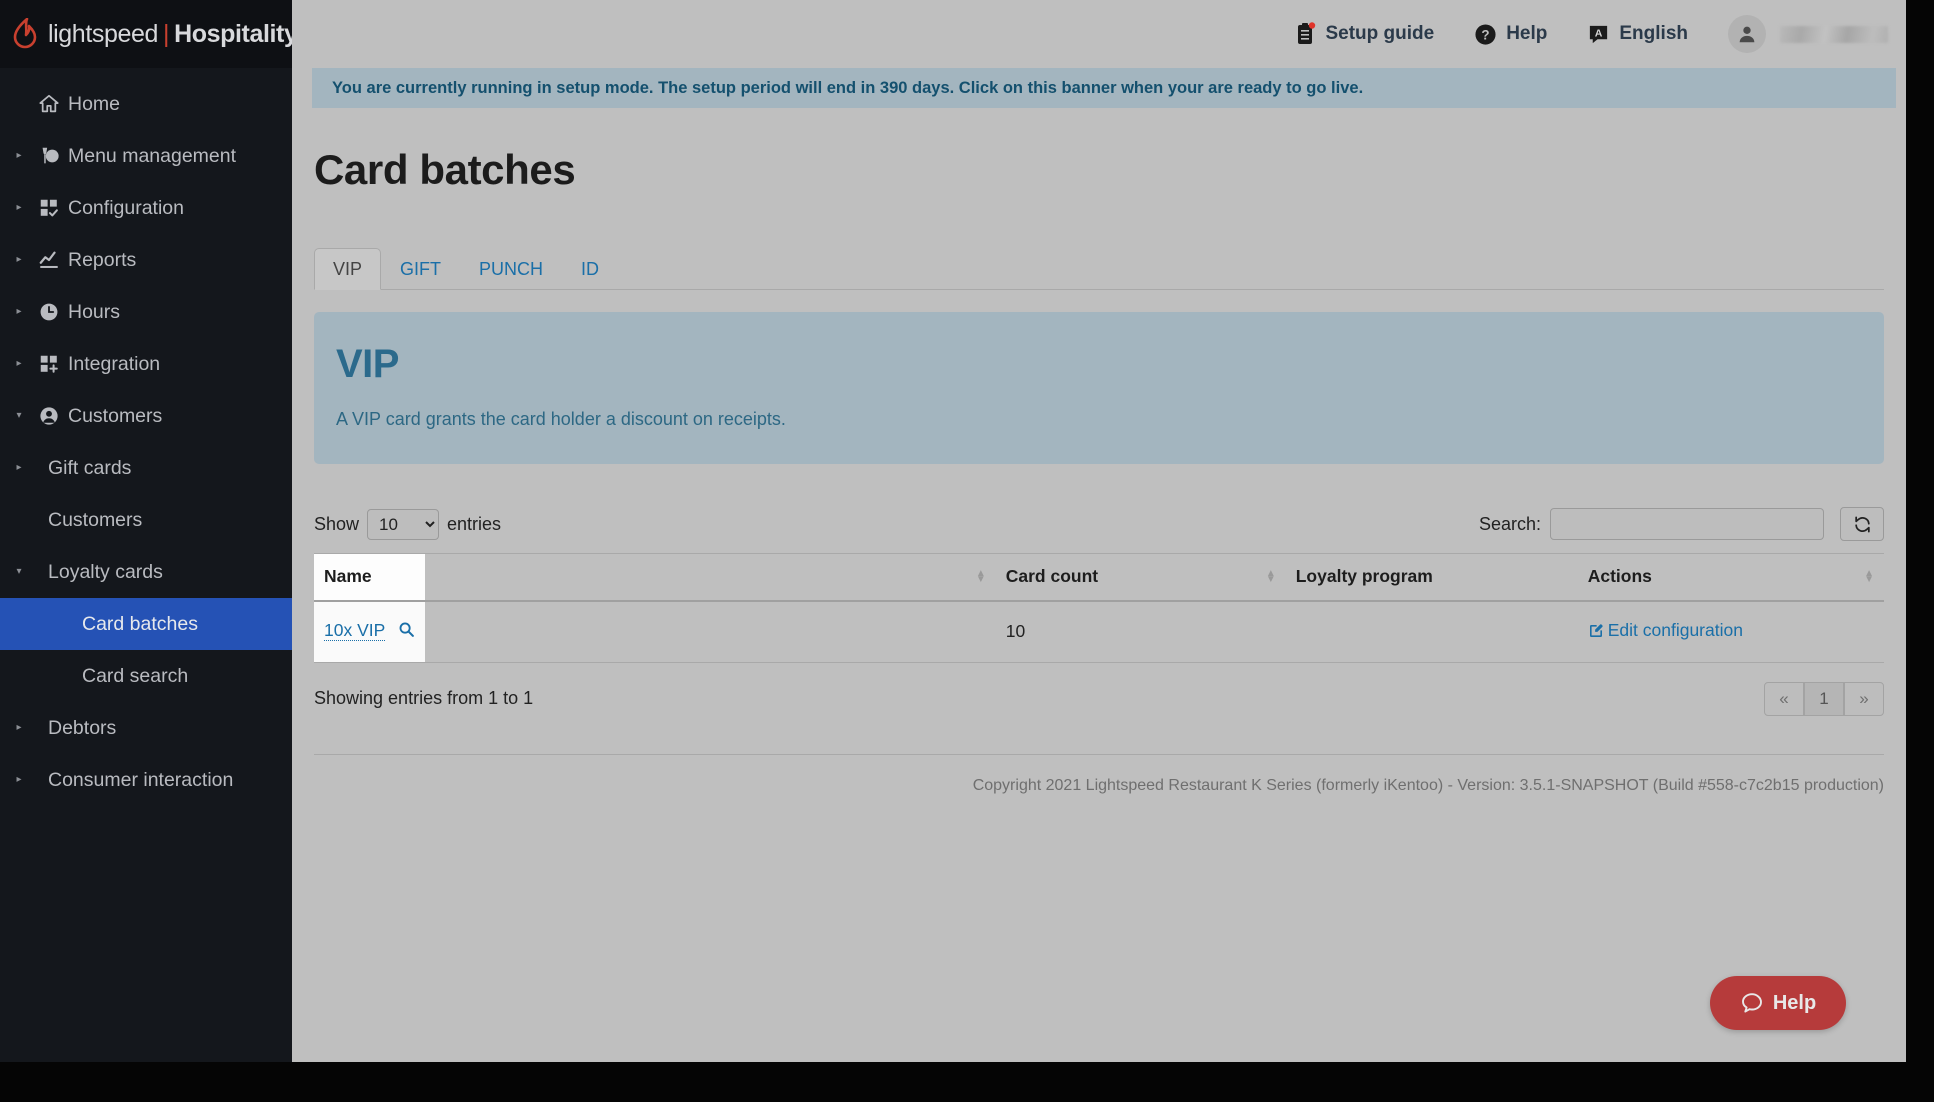  What do you see at coordinates (1920, 551) in the screenshot?
I see `window-right-edge` at bounding box center [1920, 551].